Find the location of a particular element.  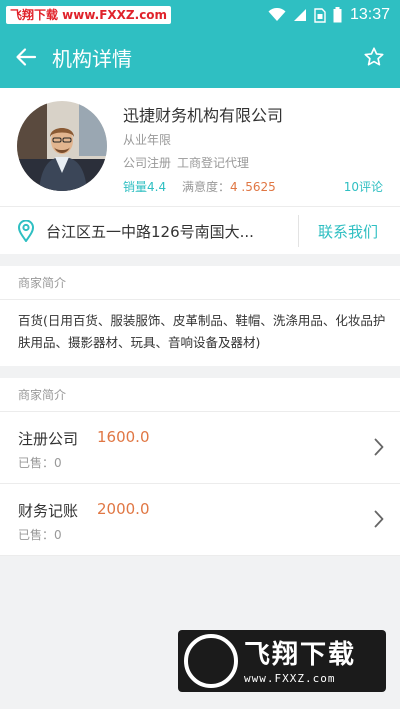

merchant-stats: 销量4.4 满意度：4 .5625 10评论 is located at coordinates (253, 186).